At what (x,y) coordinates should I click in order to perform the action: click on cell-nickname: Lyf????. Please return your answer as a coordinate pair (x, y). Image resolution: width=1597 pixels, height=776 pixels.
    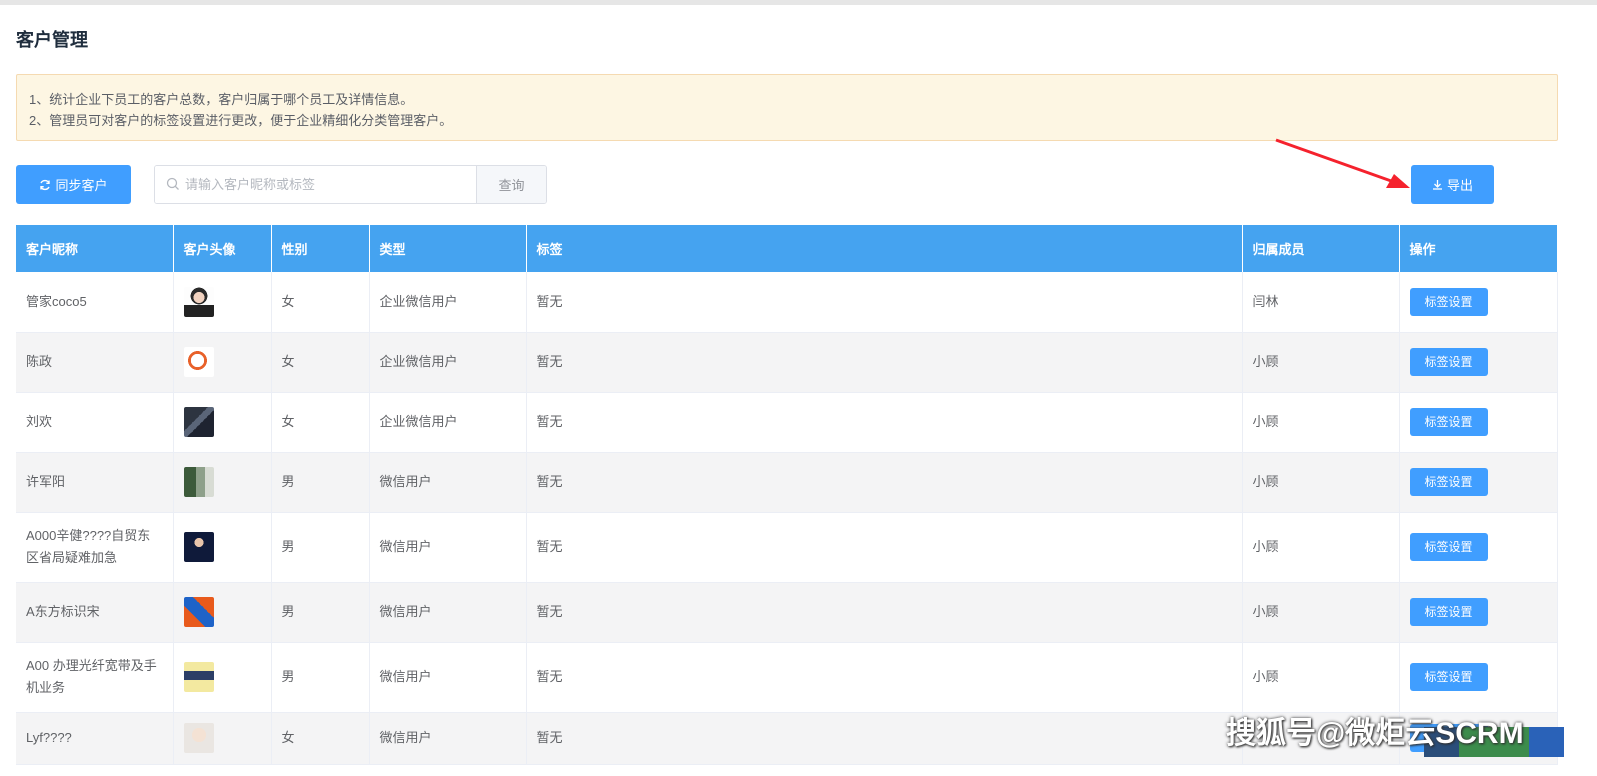
    Looking at the image, I should click on (95, 738).